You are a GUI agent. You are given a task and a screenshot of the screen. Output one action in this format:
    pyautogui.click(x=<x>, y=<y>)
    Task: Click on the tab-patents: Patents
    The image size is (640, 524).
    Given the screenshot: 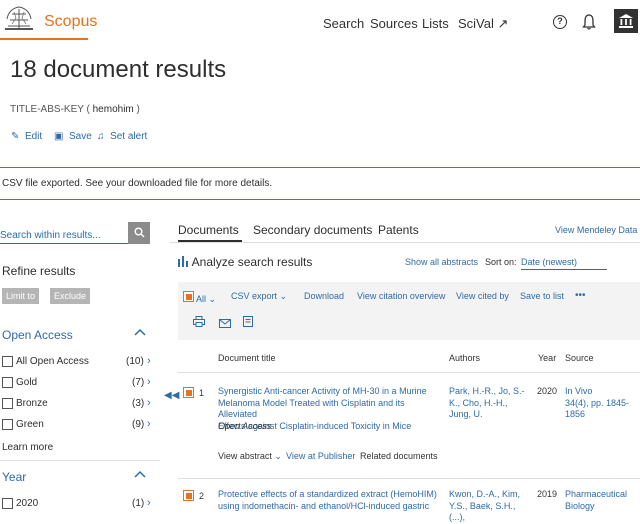 What is the action you would take?
    pyautogui.click(x=398, y=230)
    